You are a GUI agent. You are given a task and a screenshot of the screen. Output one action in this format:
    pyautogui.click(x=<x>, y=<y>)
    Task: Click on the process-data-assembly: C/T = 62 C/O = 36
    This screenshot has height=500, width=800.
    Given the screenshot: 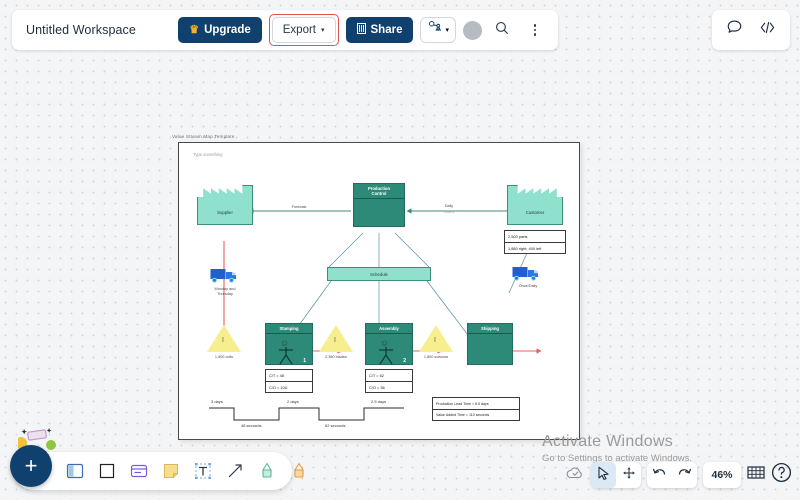 What is the action you would take?
    pyautogui.click(x=389, y=381)
    